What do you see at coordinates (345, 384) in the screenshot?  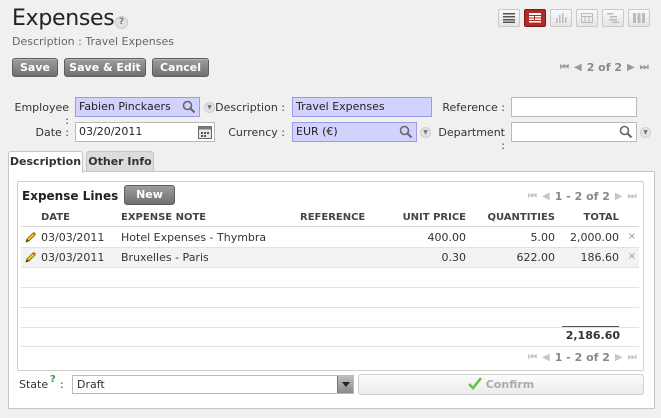 I see `state-dropdown-icon` at bounding box center [345, 384].